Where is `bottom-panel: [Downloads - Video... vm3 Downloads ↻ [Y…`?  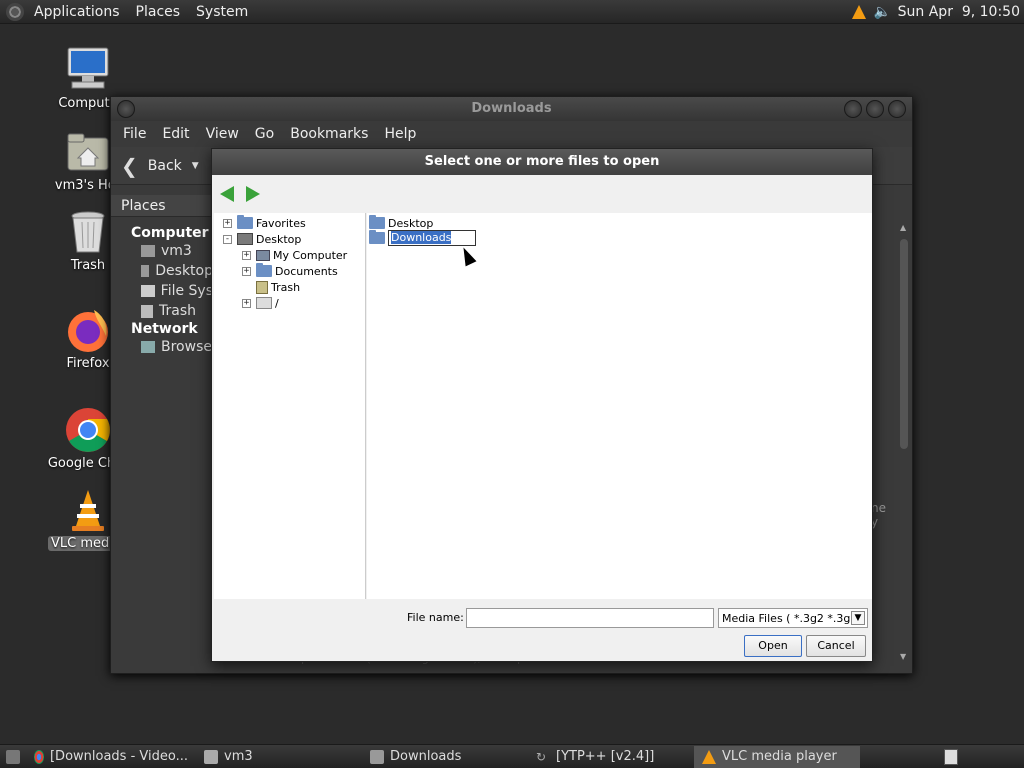
bottom-panel: [Downloads - Video... vm3 Downloads ↻ [Y… is located at coordinates (512, 756).